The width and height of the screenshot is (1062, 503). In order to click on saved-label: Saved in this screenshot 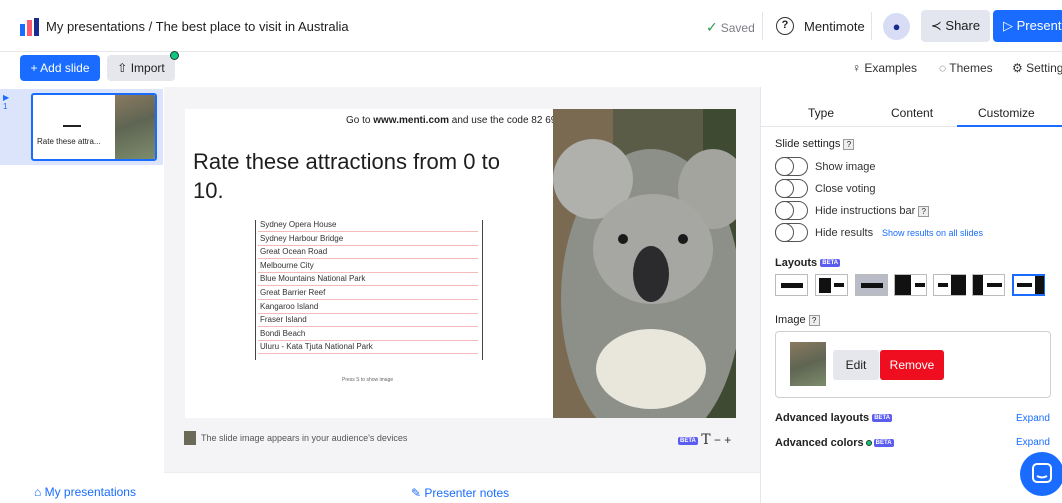, I will do `click(737, 28)`.